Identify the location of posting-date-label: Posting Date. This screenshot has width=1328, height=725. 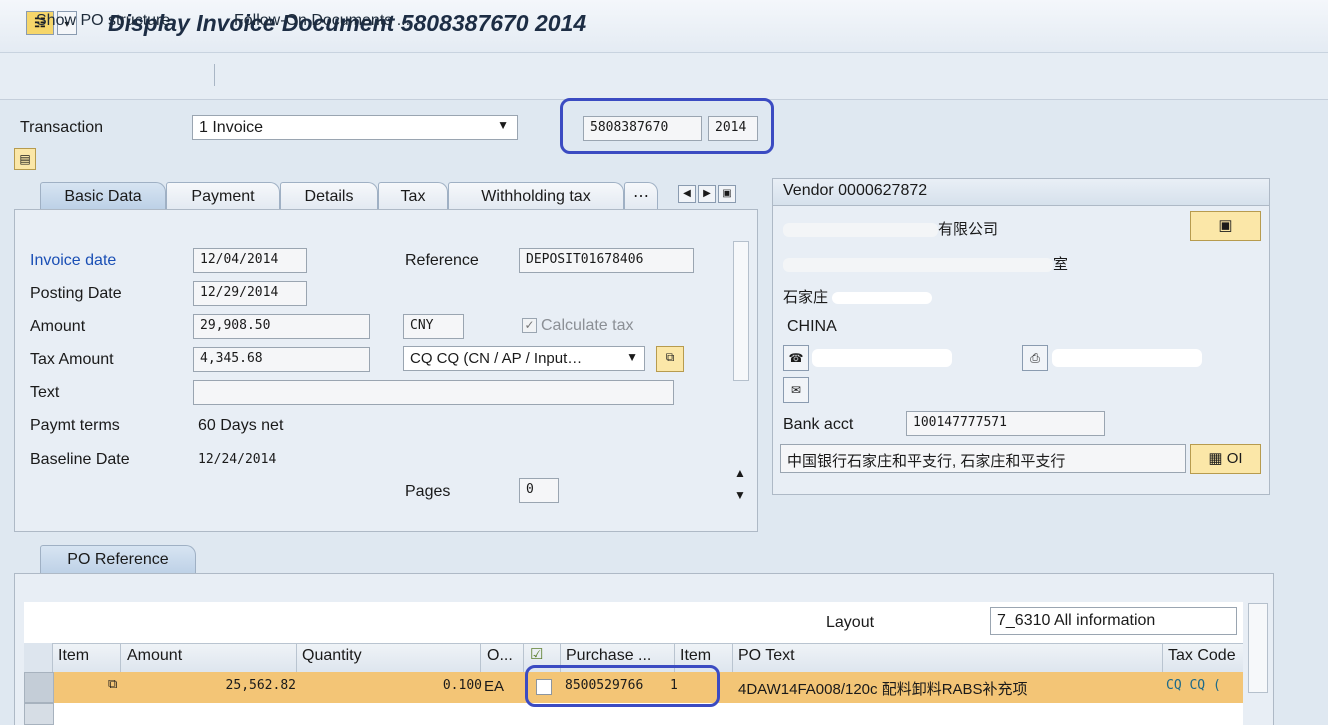
(76, 293).